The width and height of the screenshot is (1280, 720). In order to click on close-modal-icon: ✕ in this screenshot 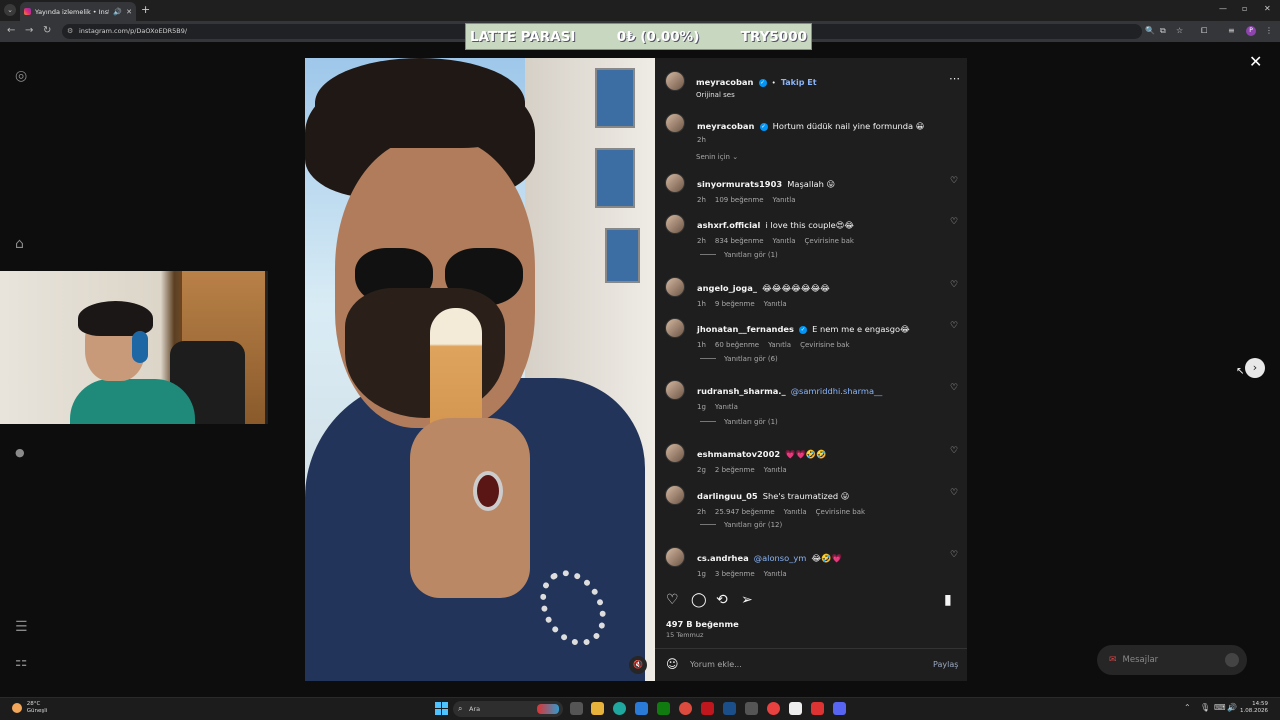, I will do `click(1255, 61)`.